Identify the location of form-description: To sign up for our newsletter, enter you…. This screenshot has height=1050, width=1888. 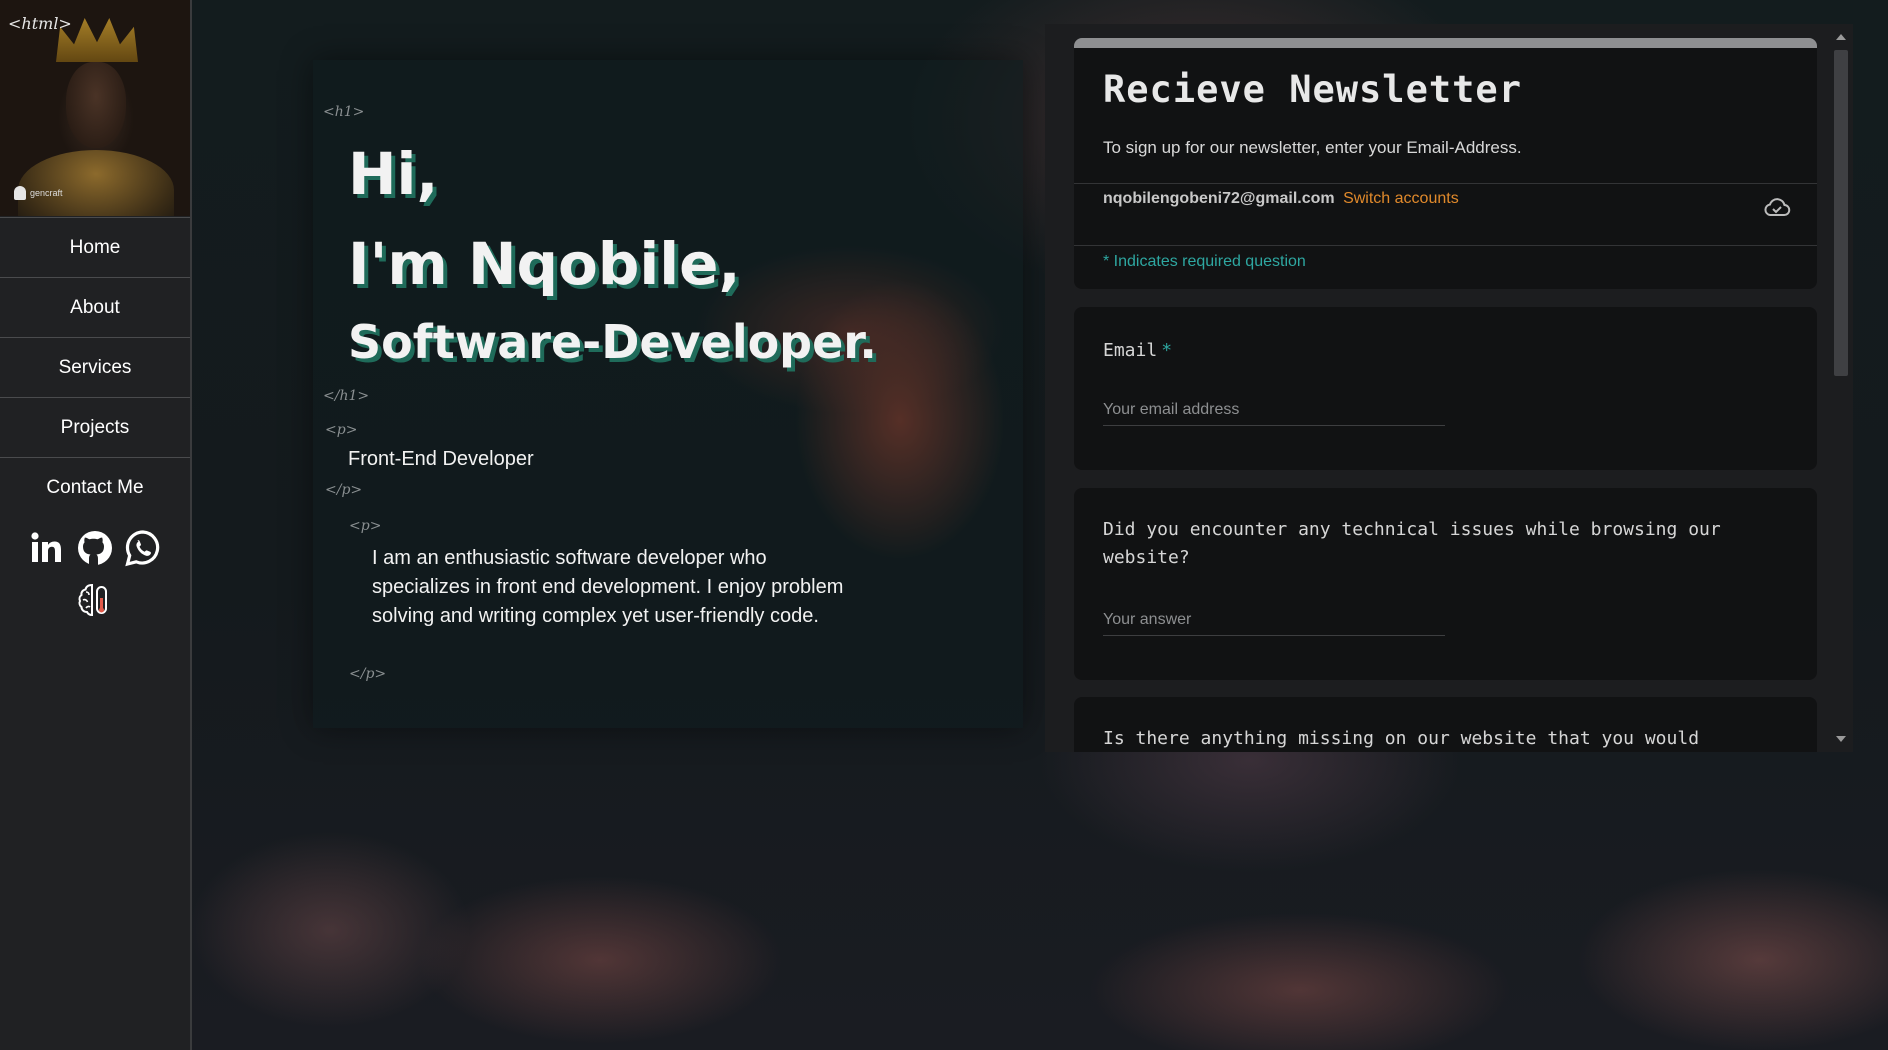
(1312, 147).